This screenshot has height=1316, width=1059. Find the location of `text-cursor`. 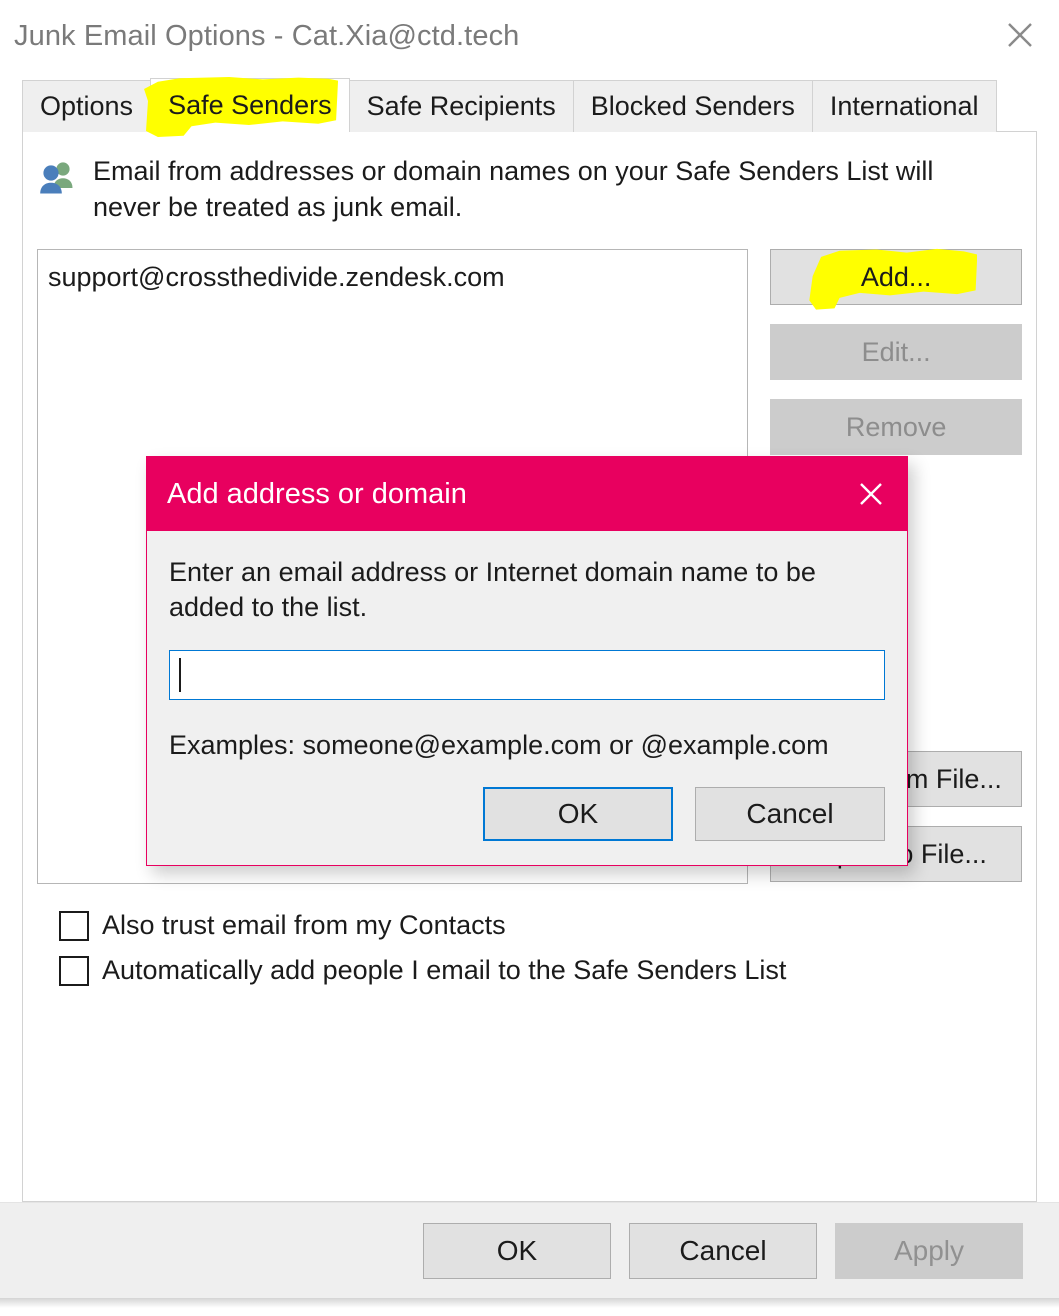

text-cursor is located at coordinates (180, 675).